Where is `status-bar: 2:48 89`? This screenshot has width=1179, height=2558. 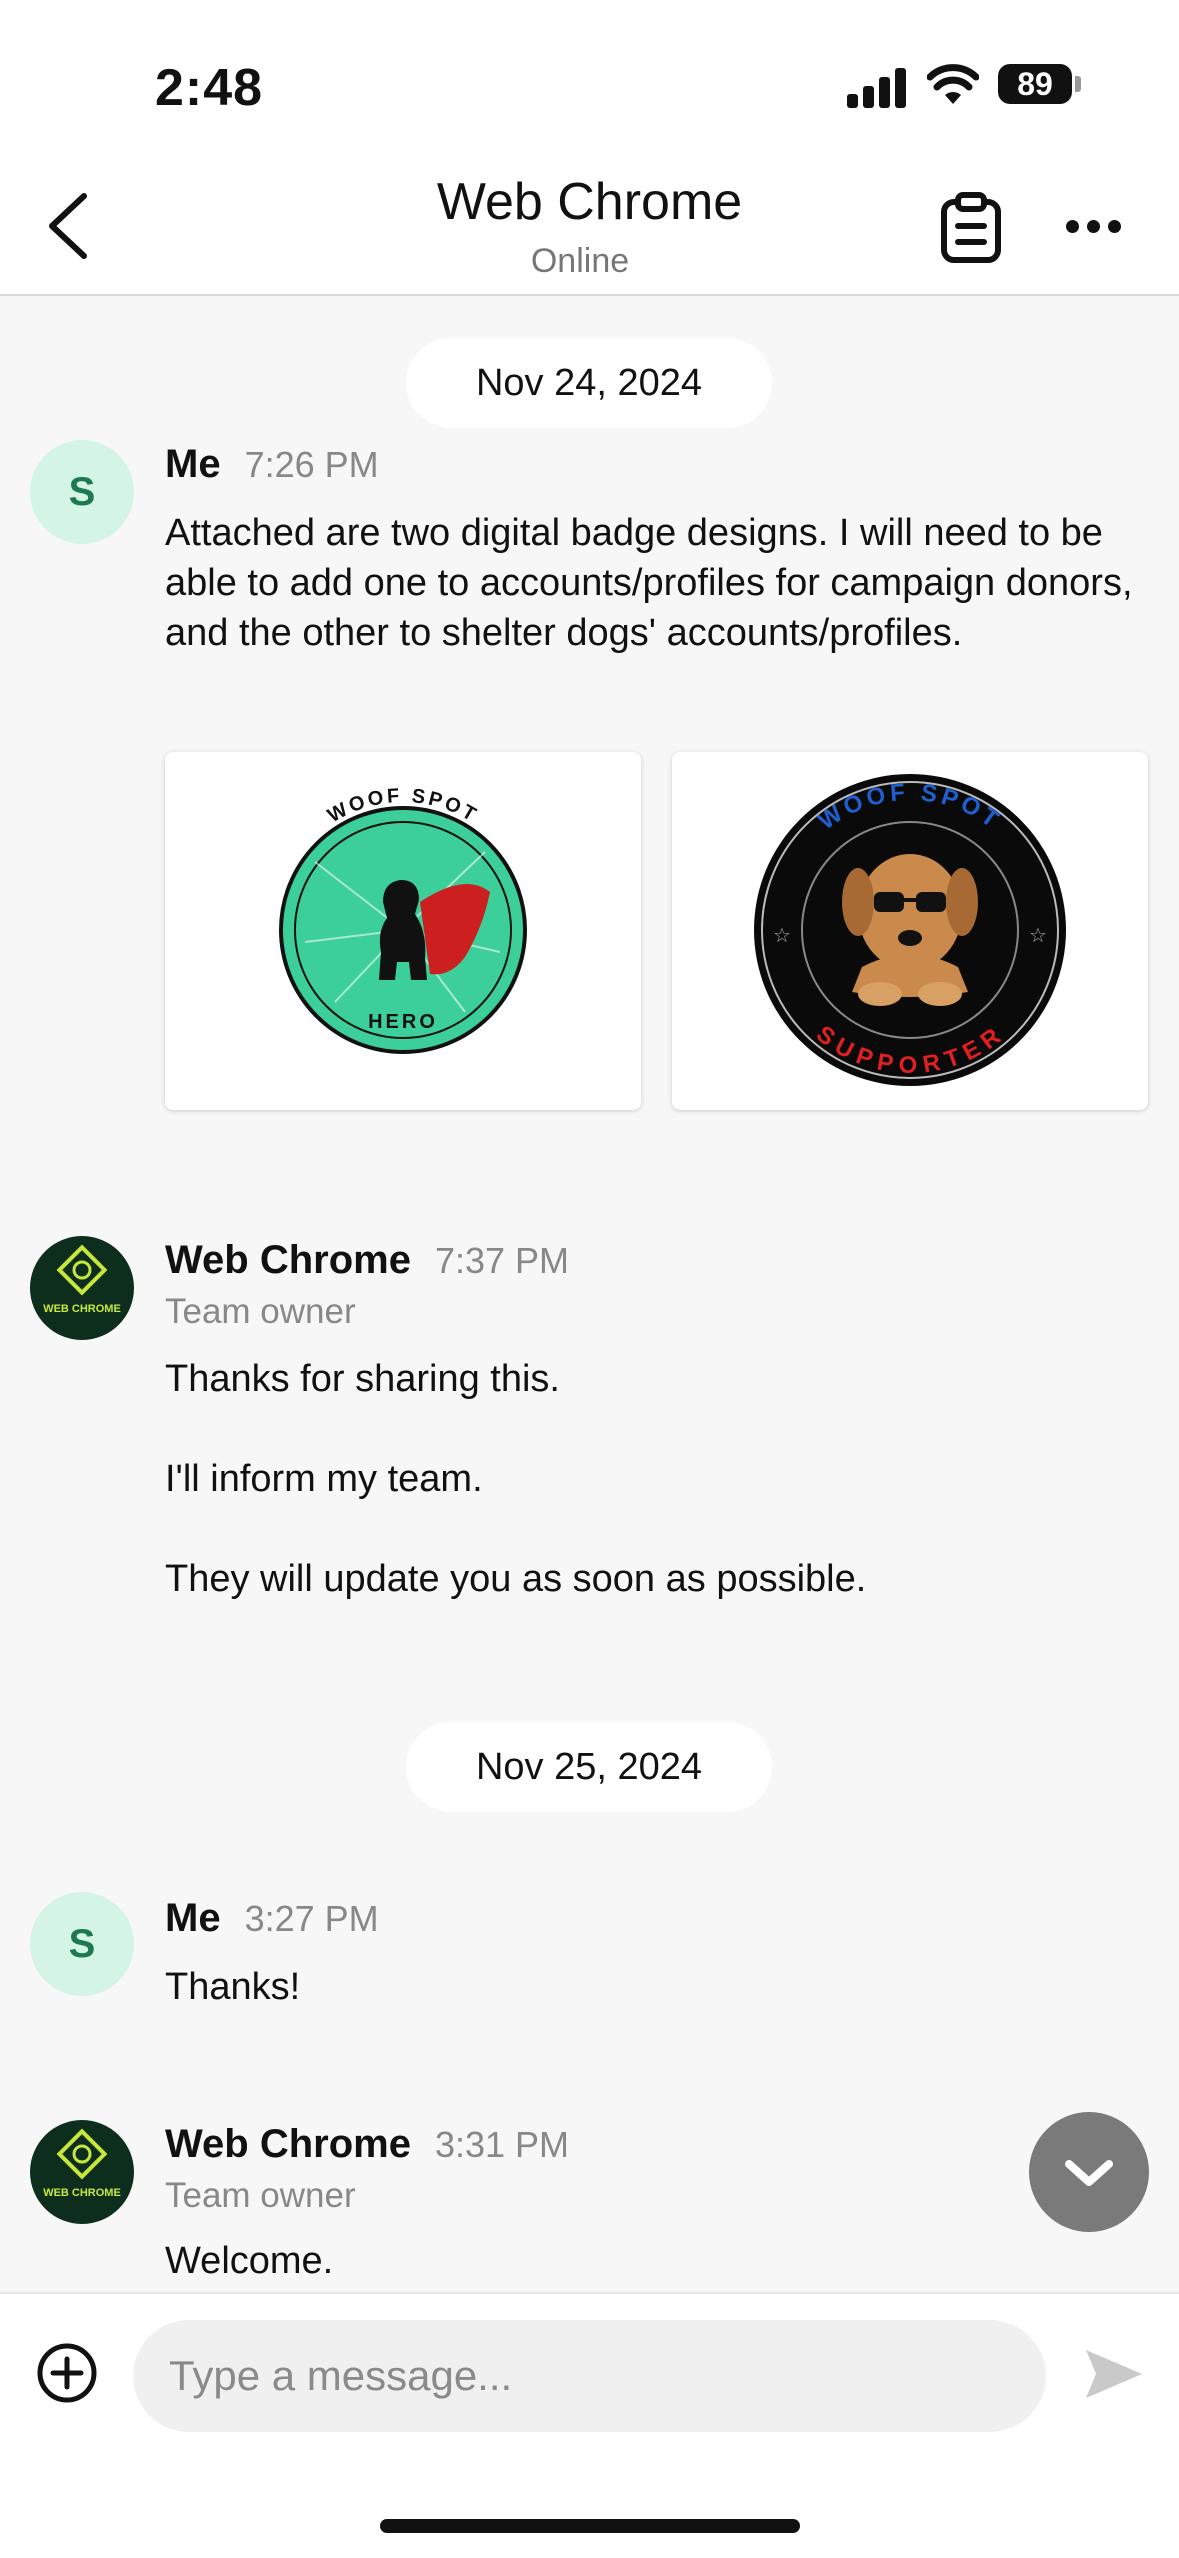 status-bar: 2:48 89 is located at coordinates (589, 80).